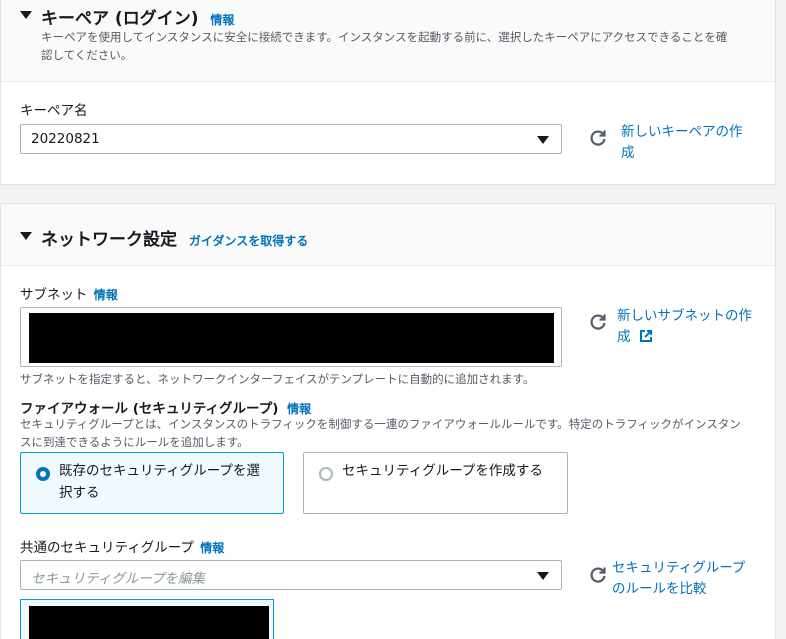  I want to click on network-title: ネットワーク設定 ガイダンスを取得する, so click(175, 240).